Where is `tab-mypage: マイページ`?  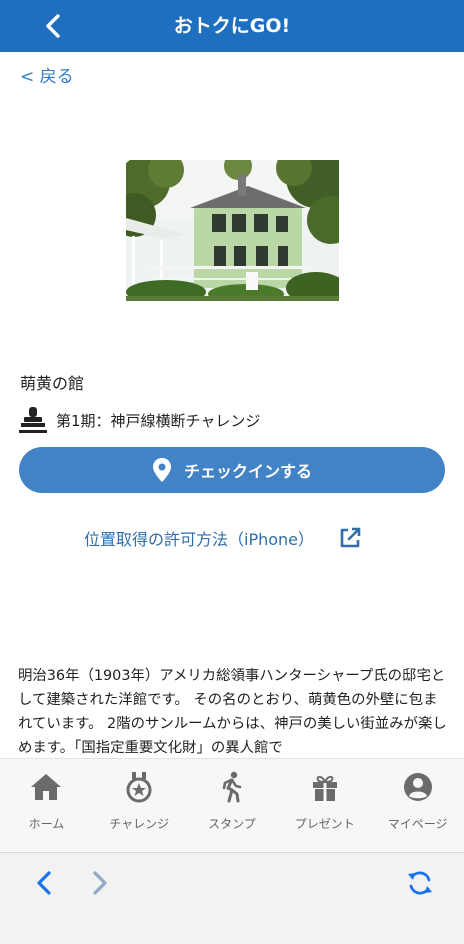 tab-mypage: マイページ is located at coordinates (417, 805).